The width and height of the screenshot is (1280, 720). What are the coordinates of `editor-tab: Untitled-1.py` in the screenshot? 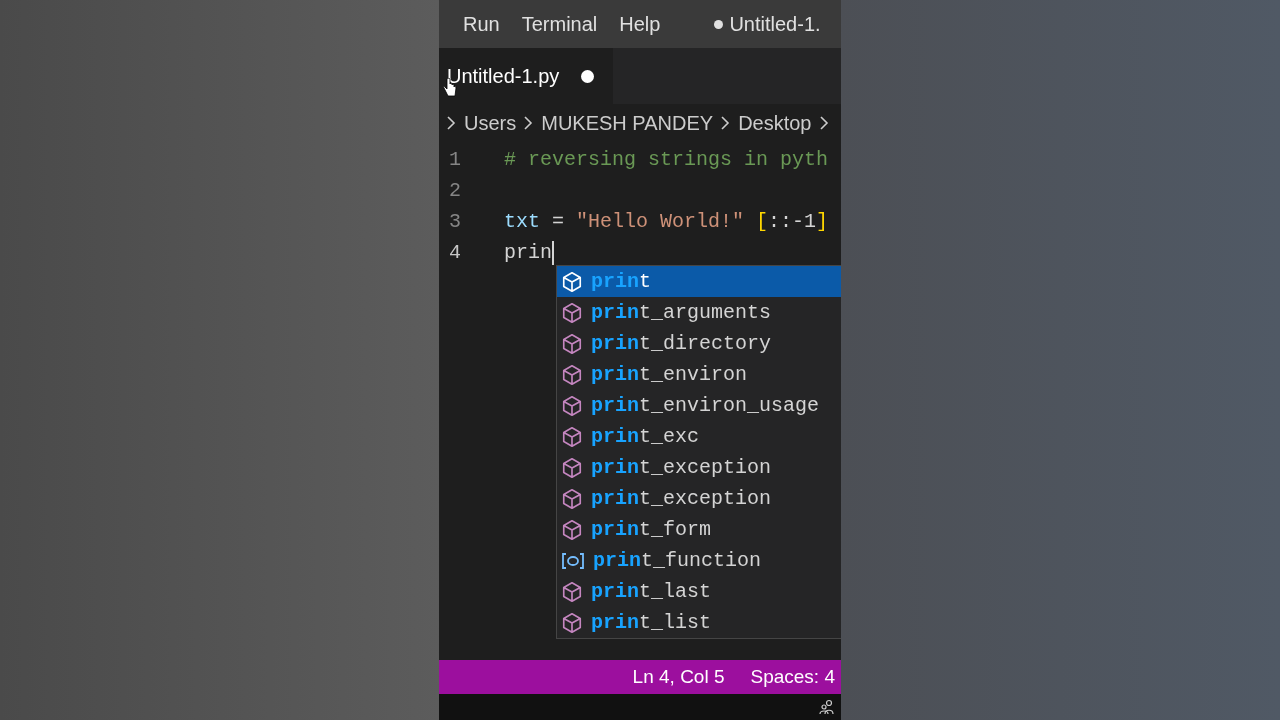 It's located at (526, 76).